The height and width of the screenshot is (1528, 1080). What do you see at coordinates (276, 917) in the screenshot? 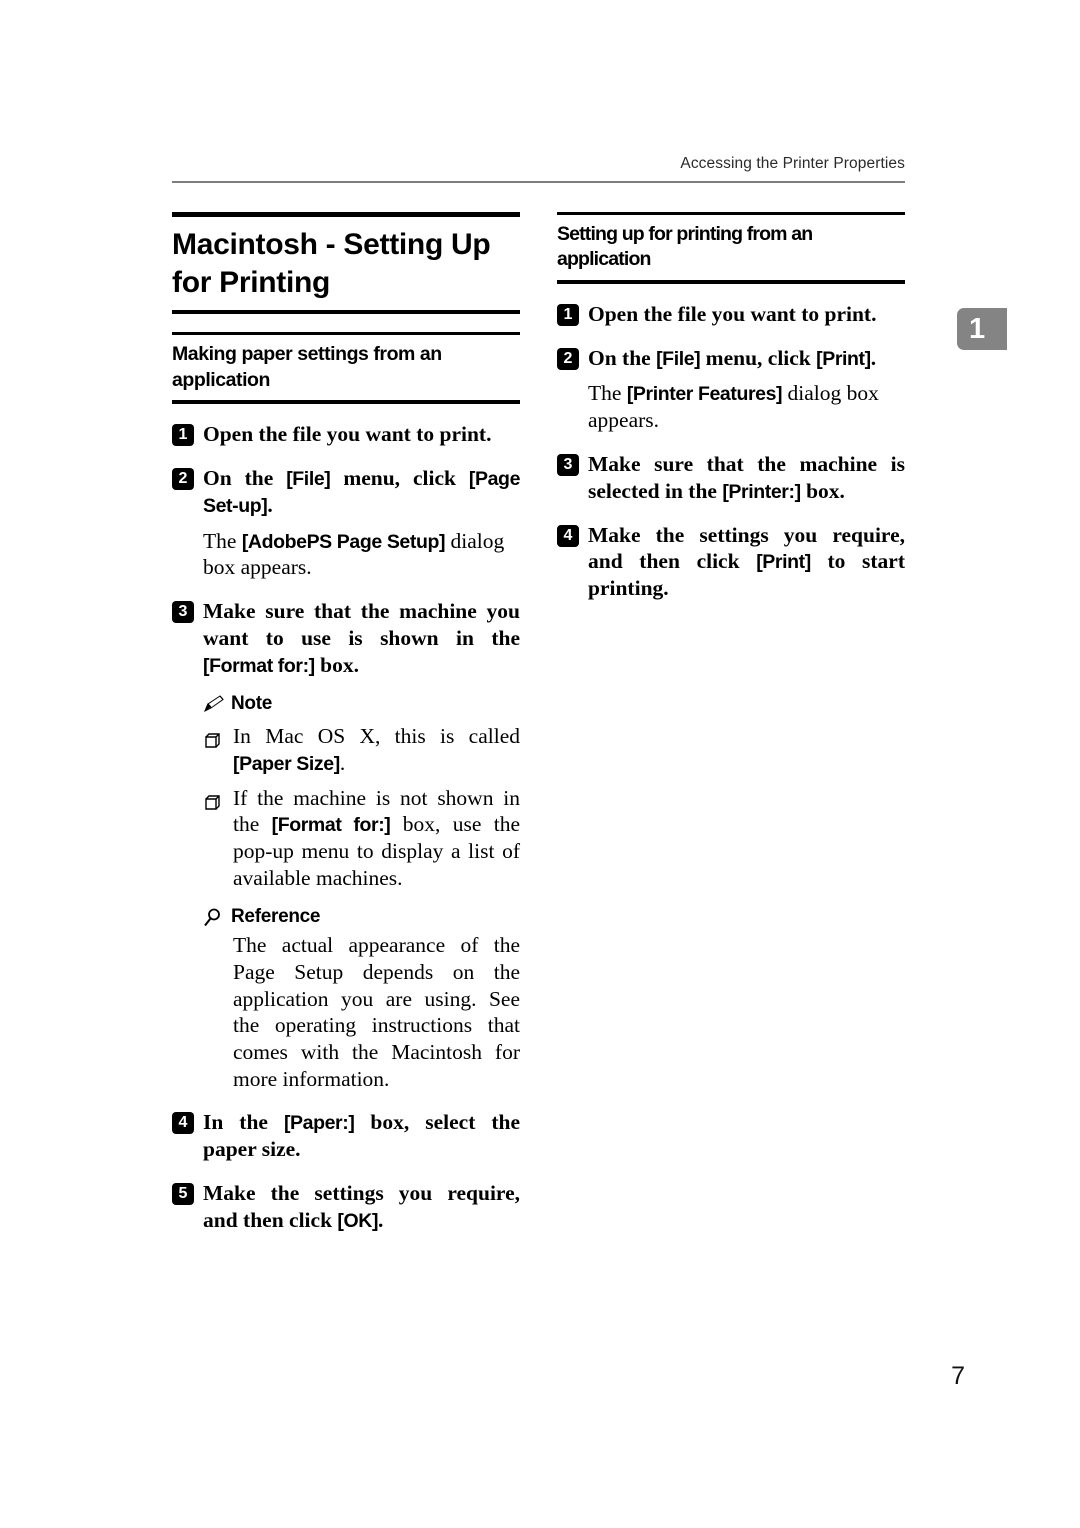
I see `reference-label: Reference` at bounding box center [276, 917].